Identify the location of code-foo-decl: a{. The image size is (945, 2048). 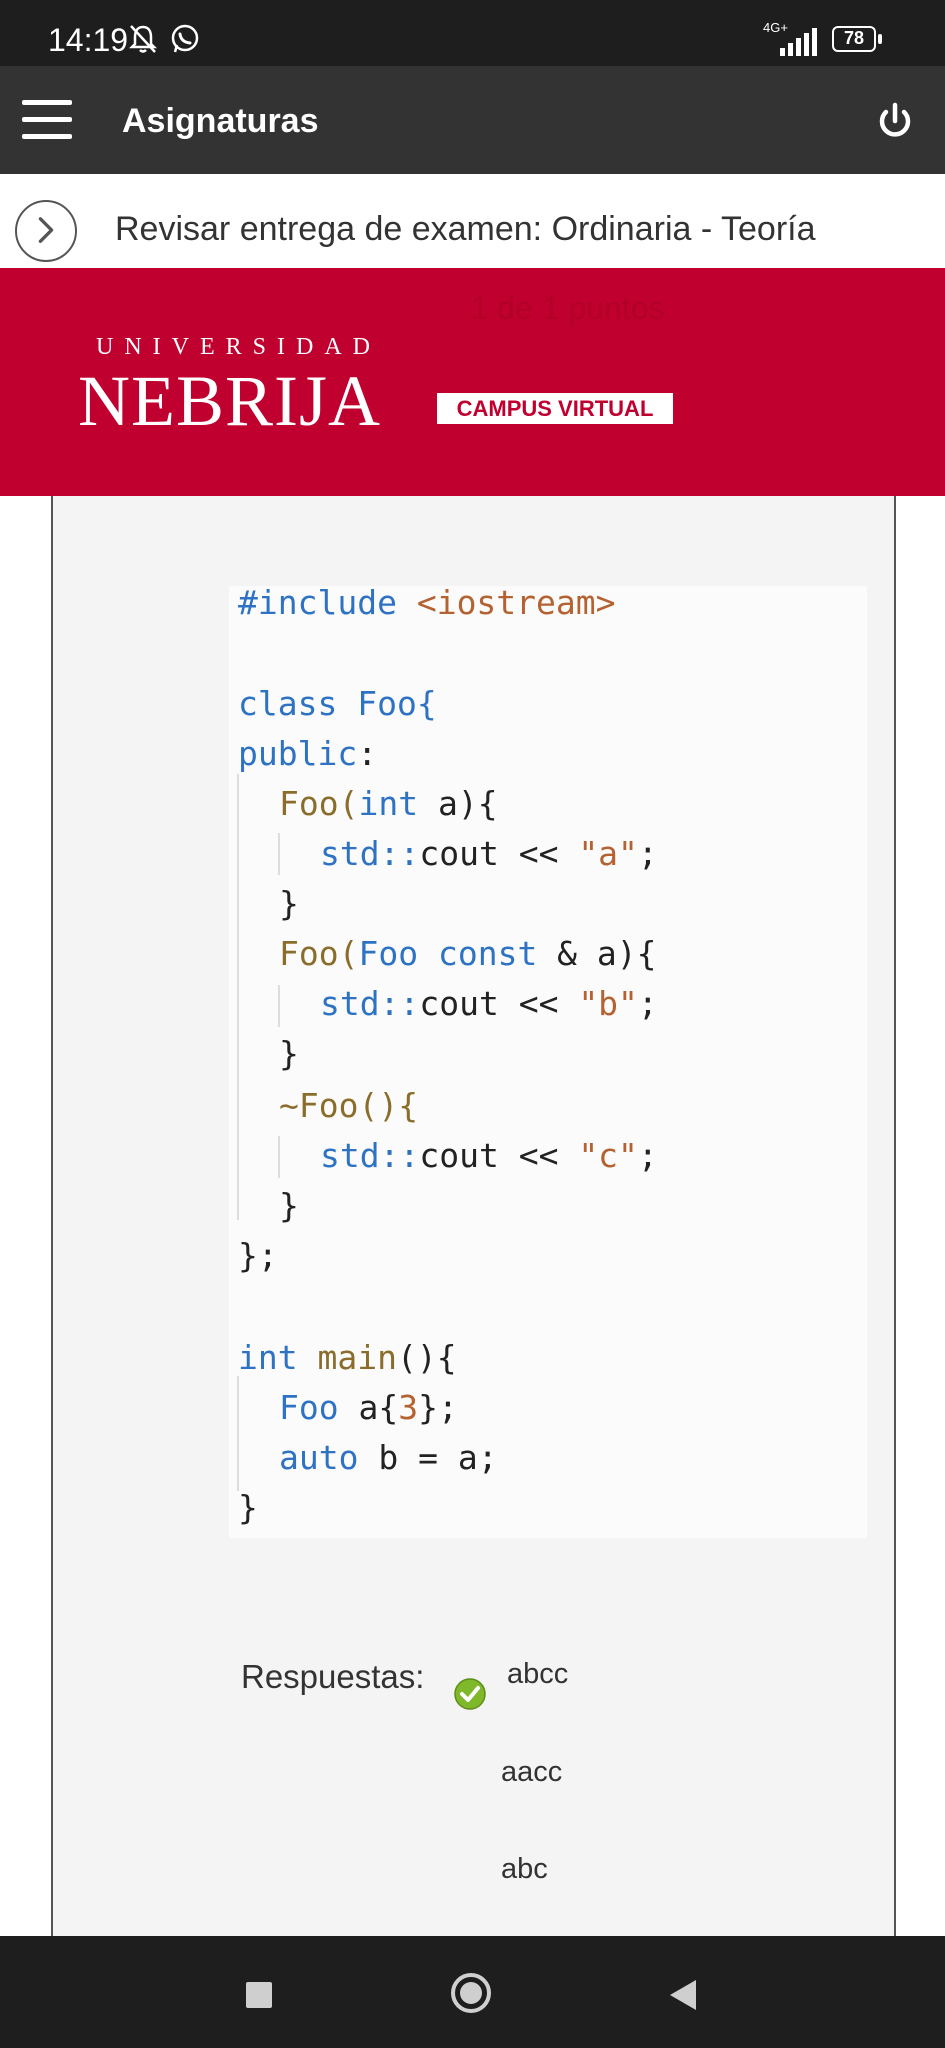
(368, 1407).